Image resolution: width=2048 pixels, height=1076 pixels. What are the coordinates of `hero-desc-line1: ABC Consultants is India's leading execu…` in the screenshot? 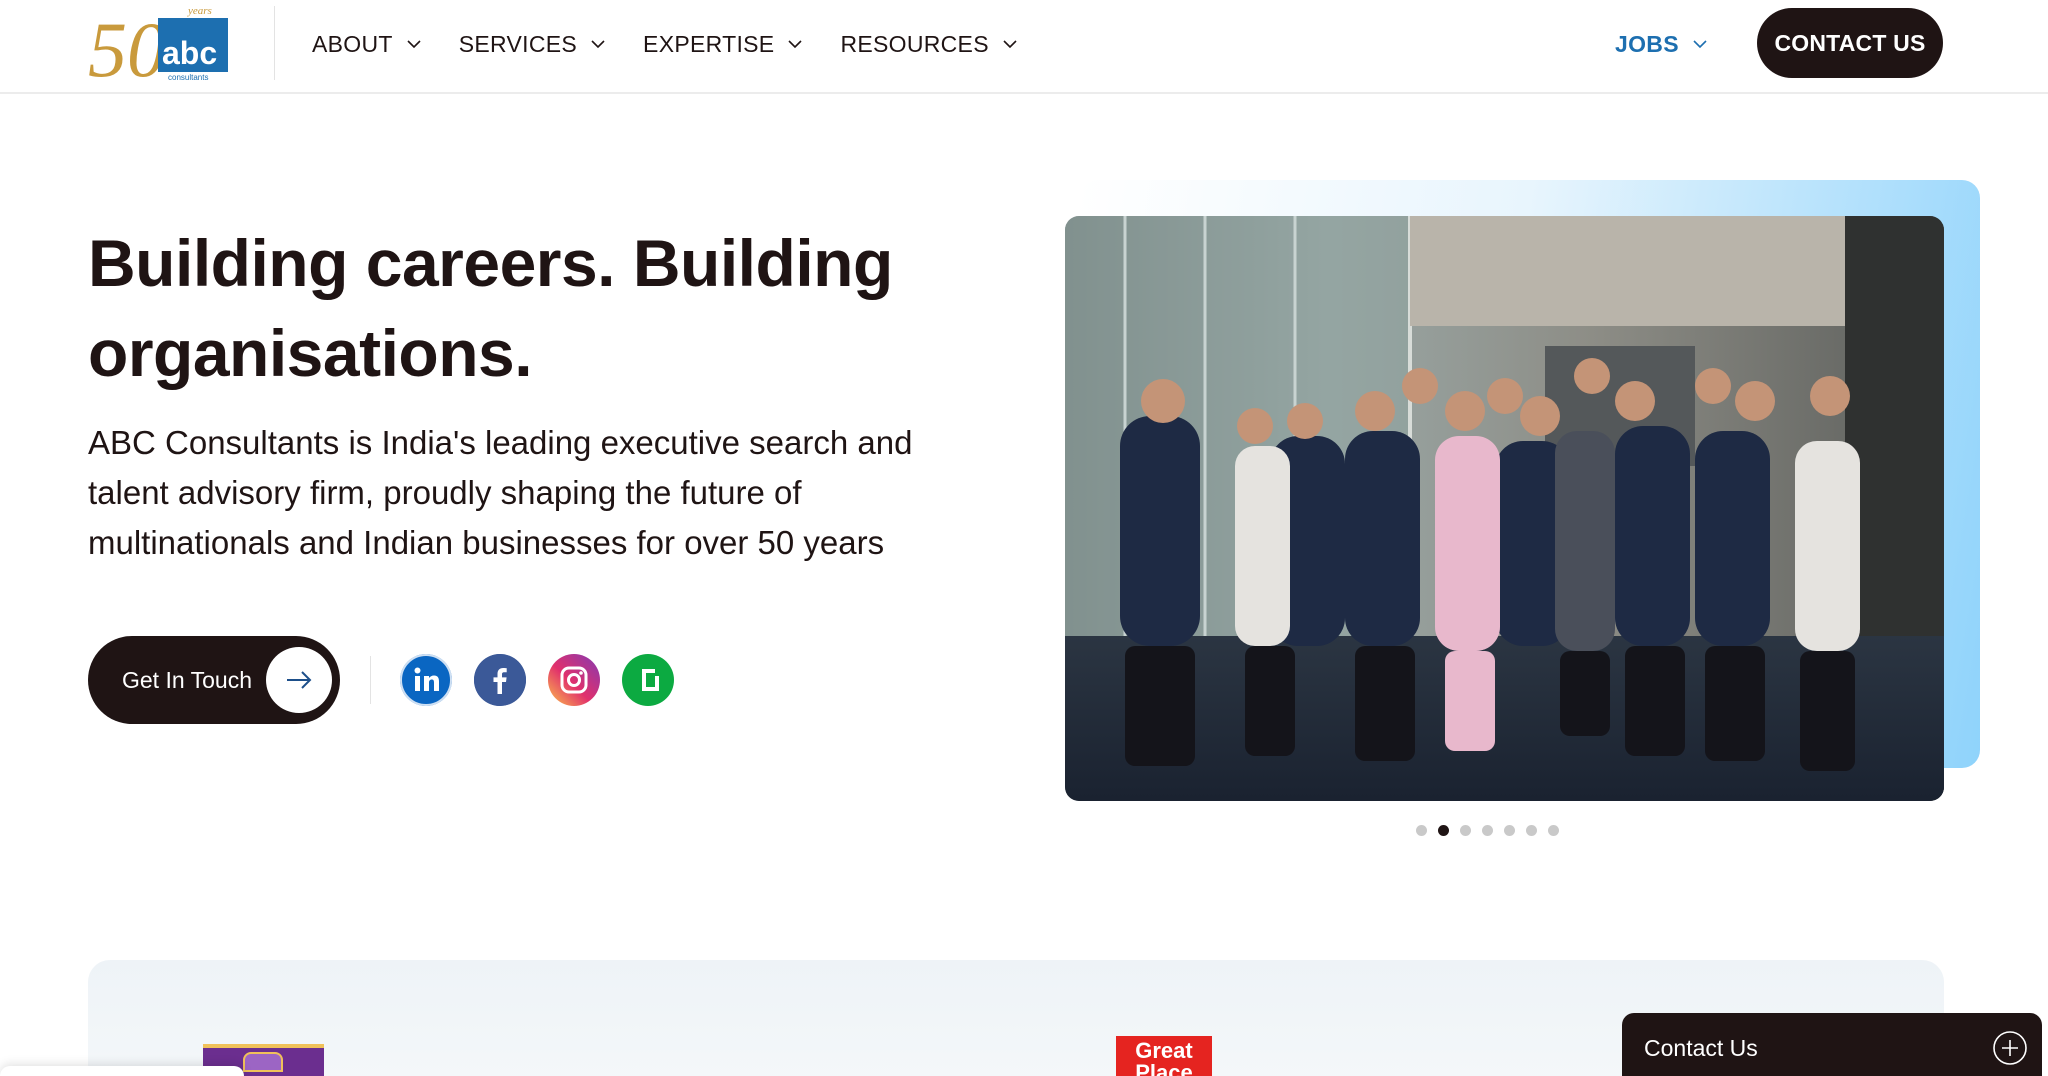 It's located at (500, 442).